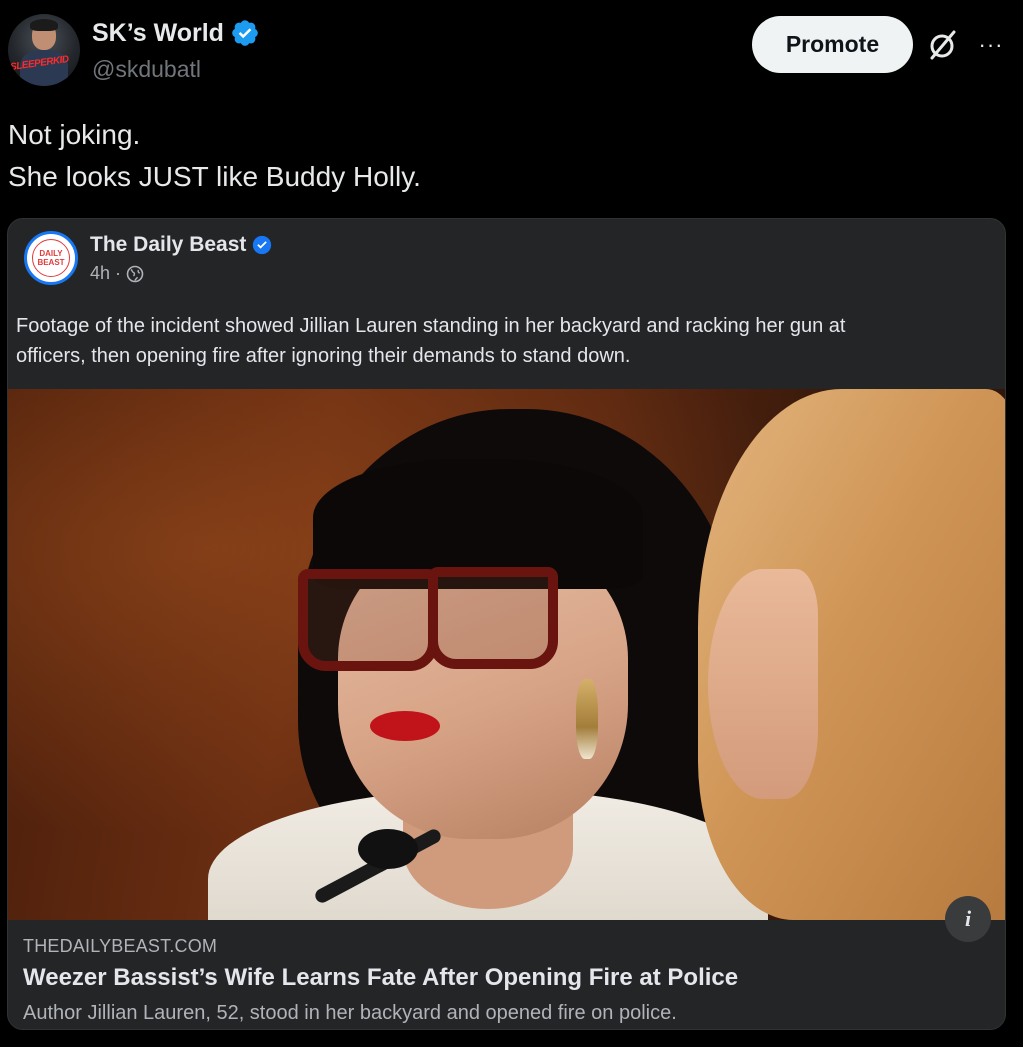 This screenshot has height=1047, width=1023. I want to click on page-name-row: The Daily Beast, so click(181, 245).